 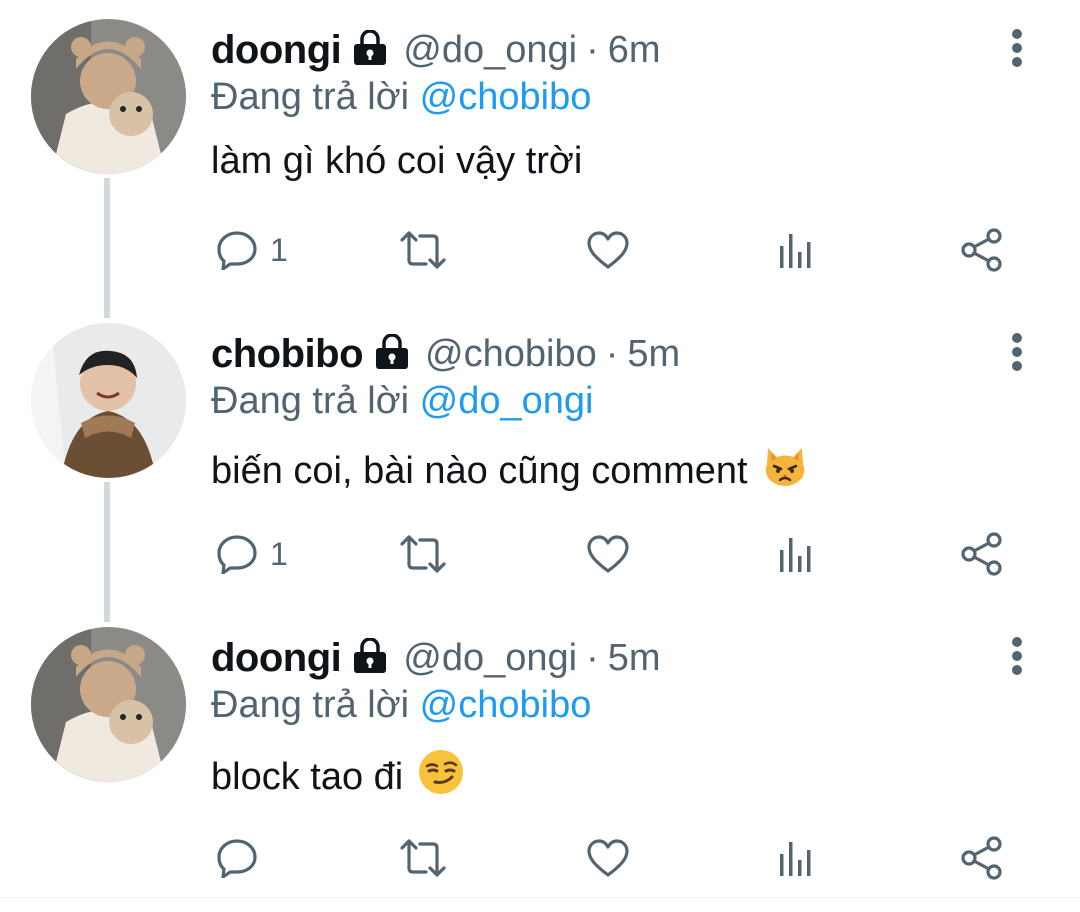 I want to click on tweet-text: block tao đi, so click(x=338, y=777).